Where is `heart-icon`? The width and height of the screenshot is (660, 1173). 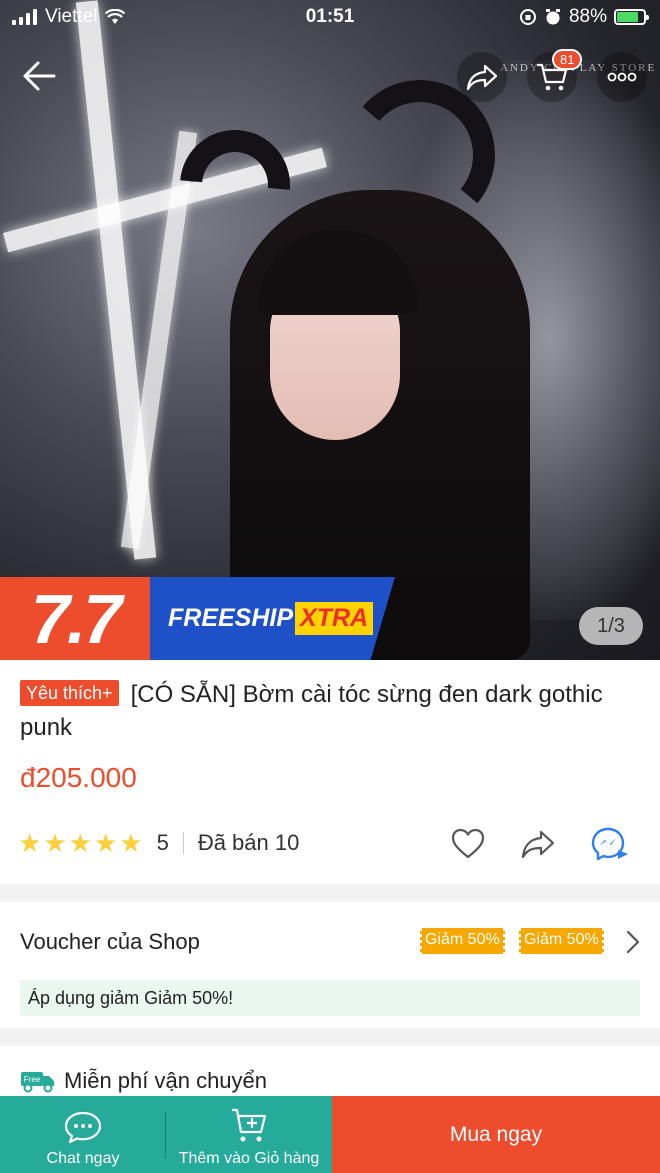
heart-icon is located at coordinates (468, 843).